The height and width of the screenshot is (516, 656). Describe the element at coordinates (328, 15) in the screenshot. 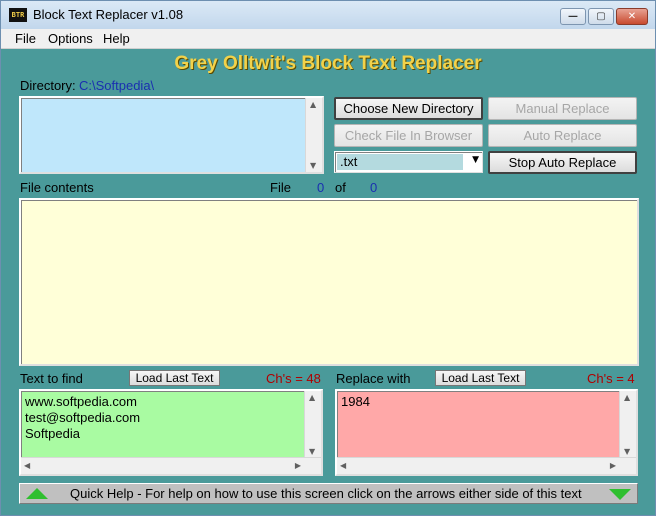

I see `title-bar: BTR Block Text Replacer v1.08 — ▢ ✕` at that location.